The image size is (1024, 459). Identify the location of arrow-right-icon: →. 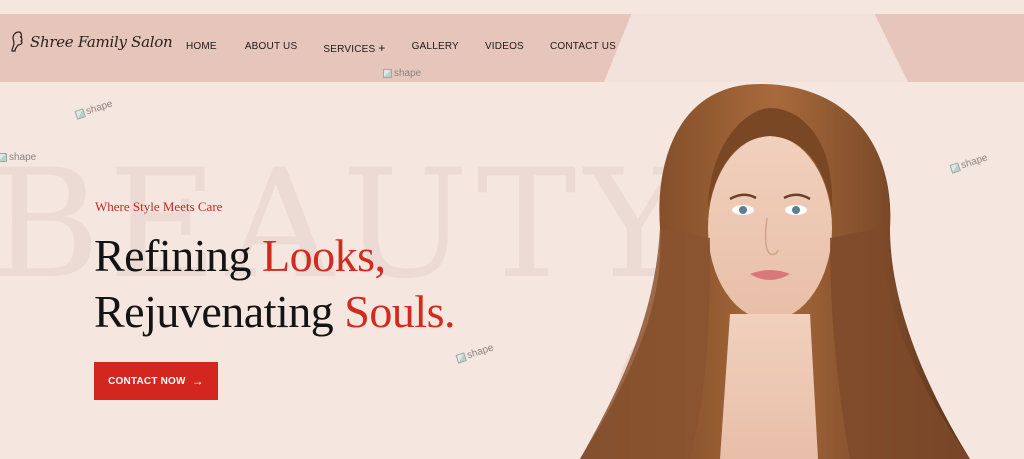
(197, 381).